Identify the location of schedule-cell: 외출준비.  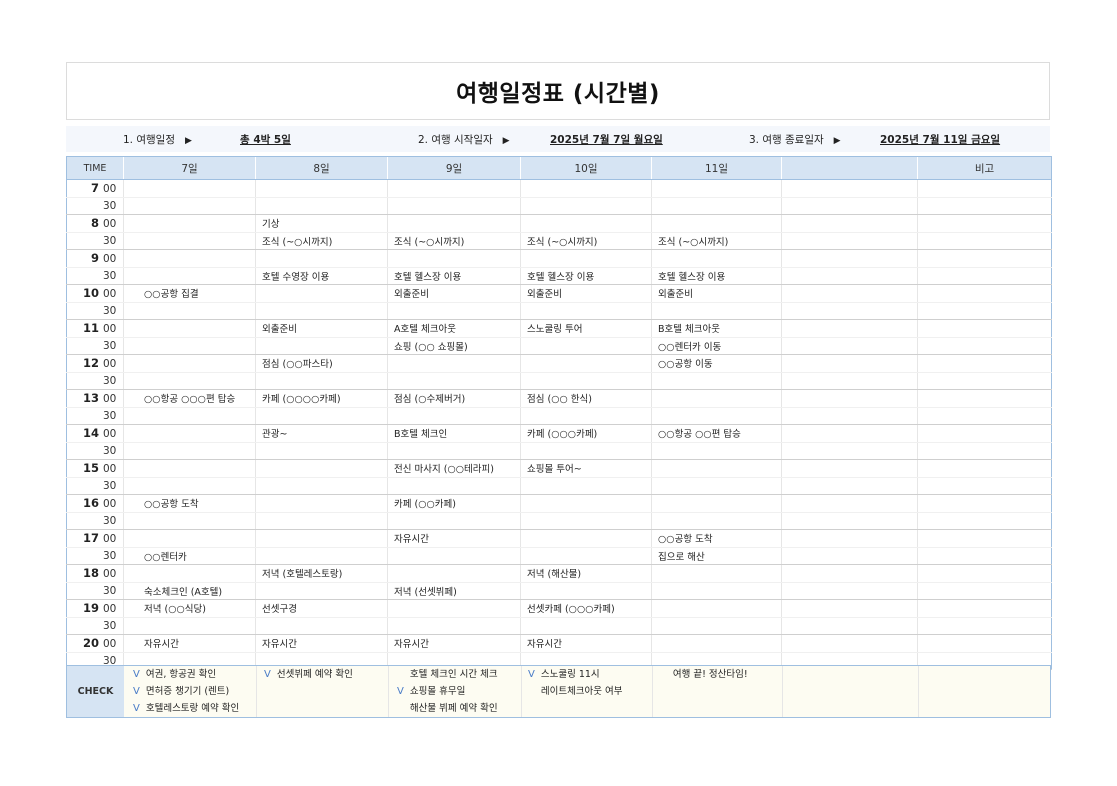
(454, 293).